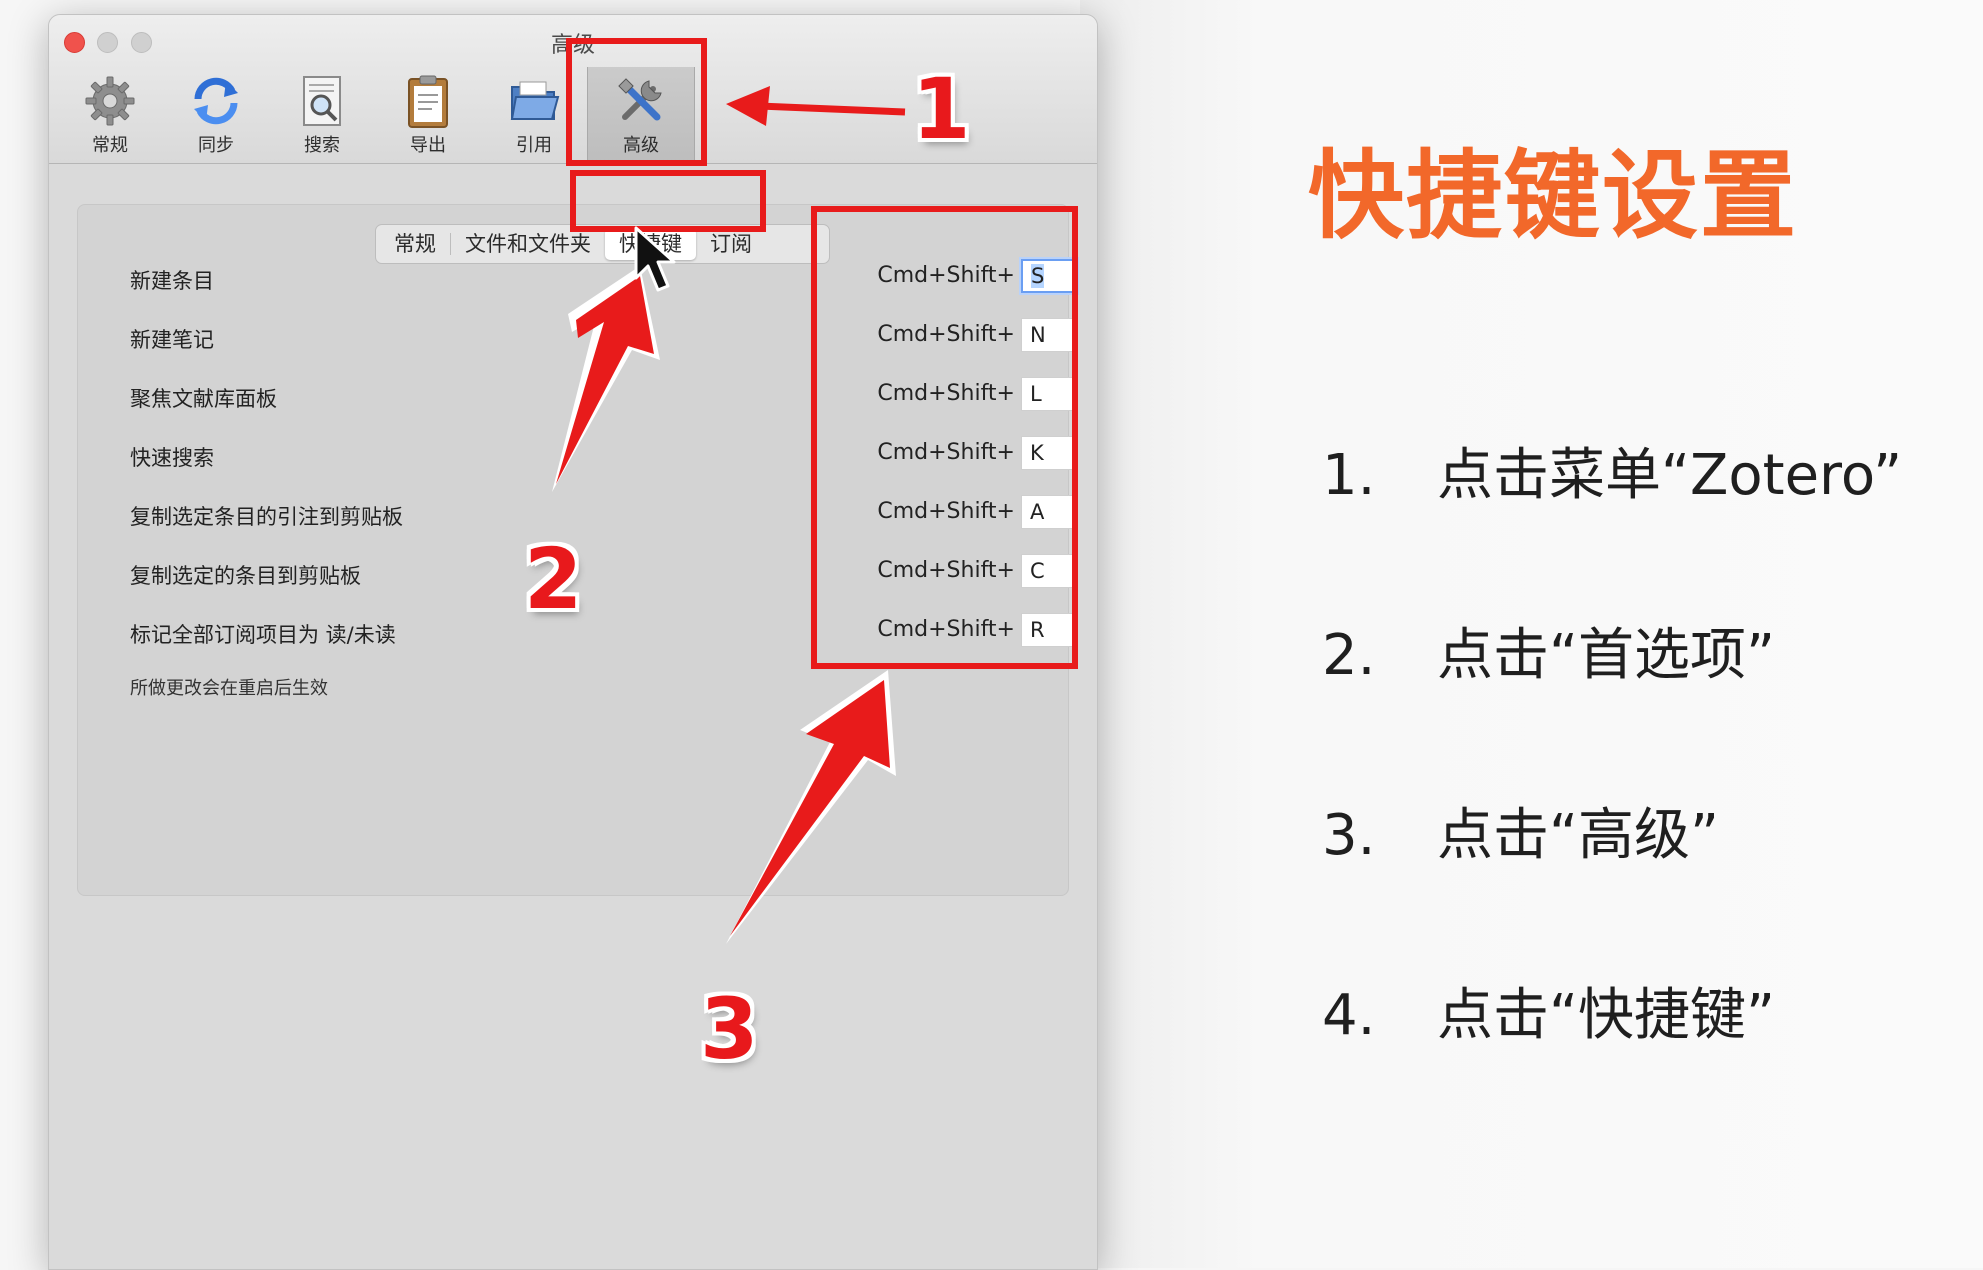  What do you see at coordinates (528, 244) in the screenshot?
I see `tab-files-folders: 文件和文件夹` at bounding box center [528, 244].